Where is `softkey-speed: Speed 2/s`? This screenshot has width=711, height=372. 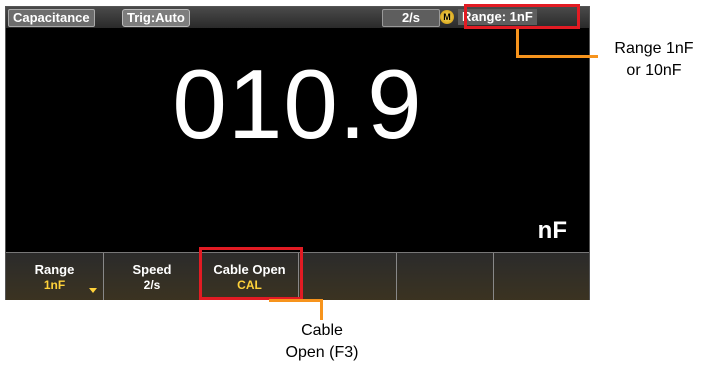
softkey-speed: Speed 2/s is located at coordinates (152, 276).